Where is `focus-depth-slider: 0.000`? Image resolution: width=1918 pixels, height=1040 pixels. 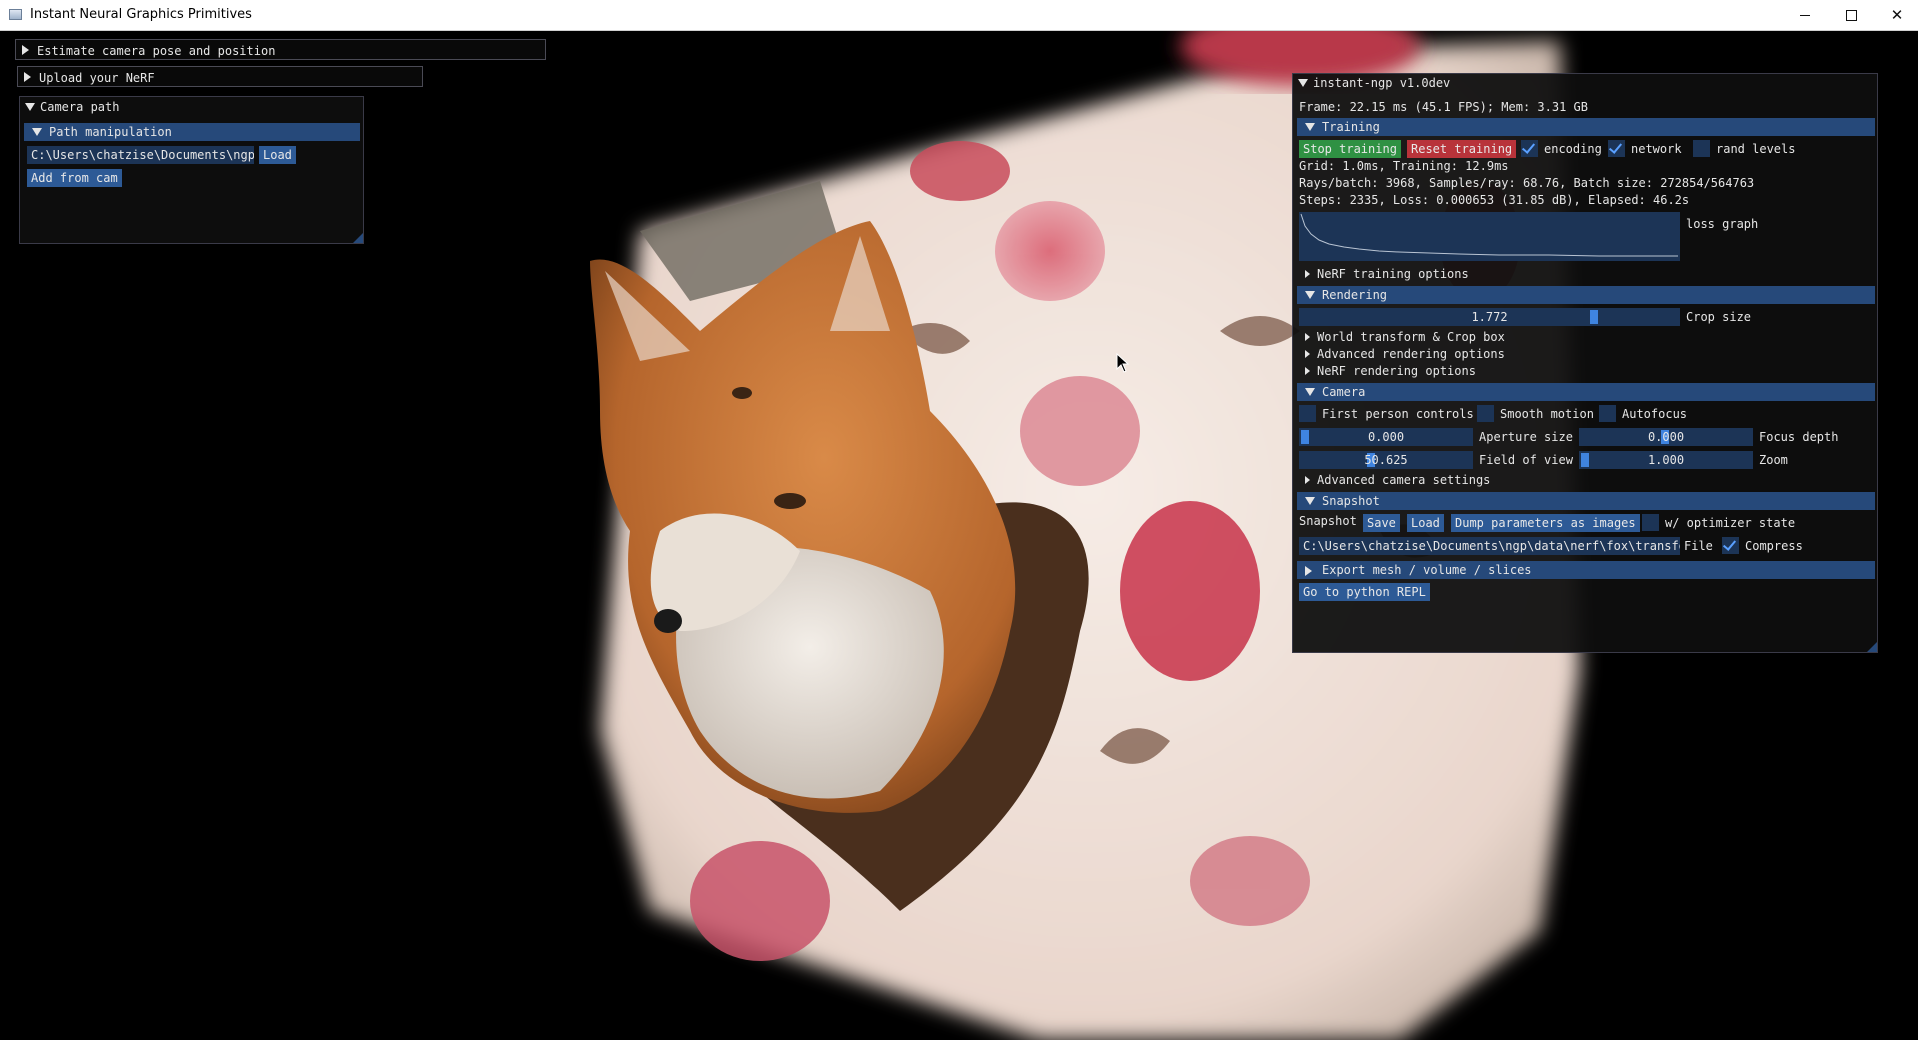
focus-depth-slider: 0.000 is located at coordinates (1666, 437).